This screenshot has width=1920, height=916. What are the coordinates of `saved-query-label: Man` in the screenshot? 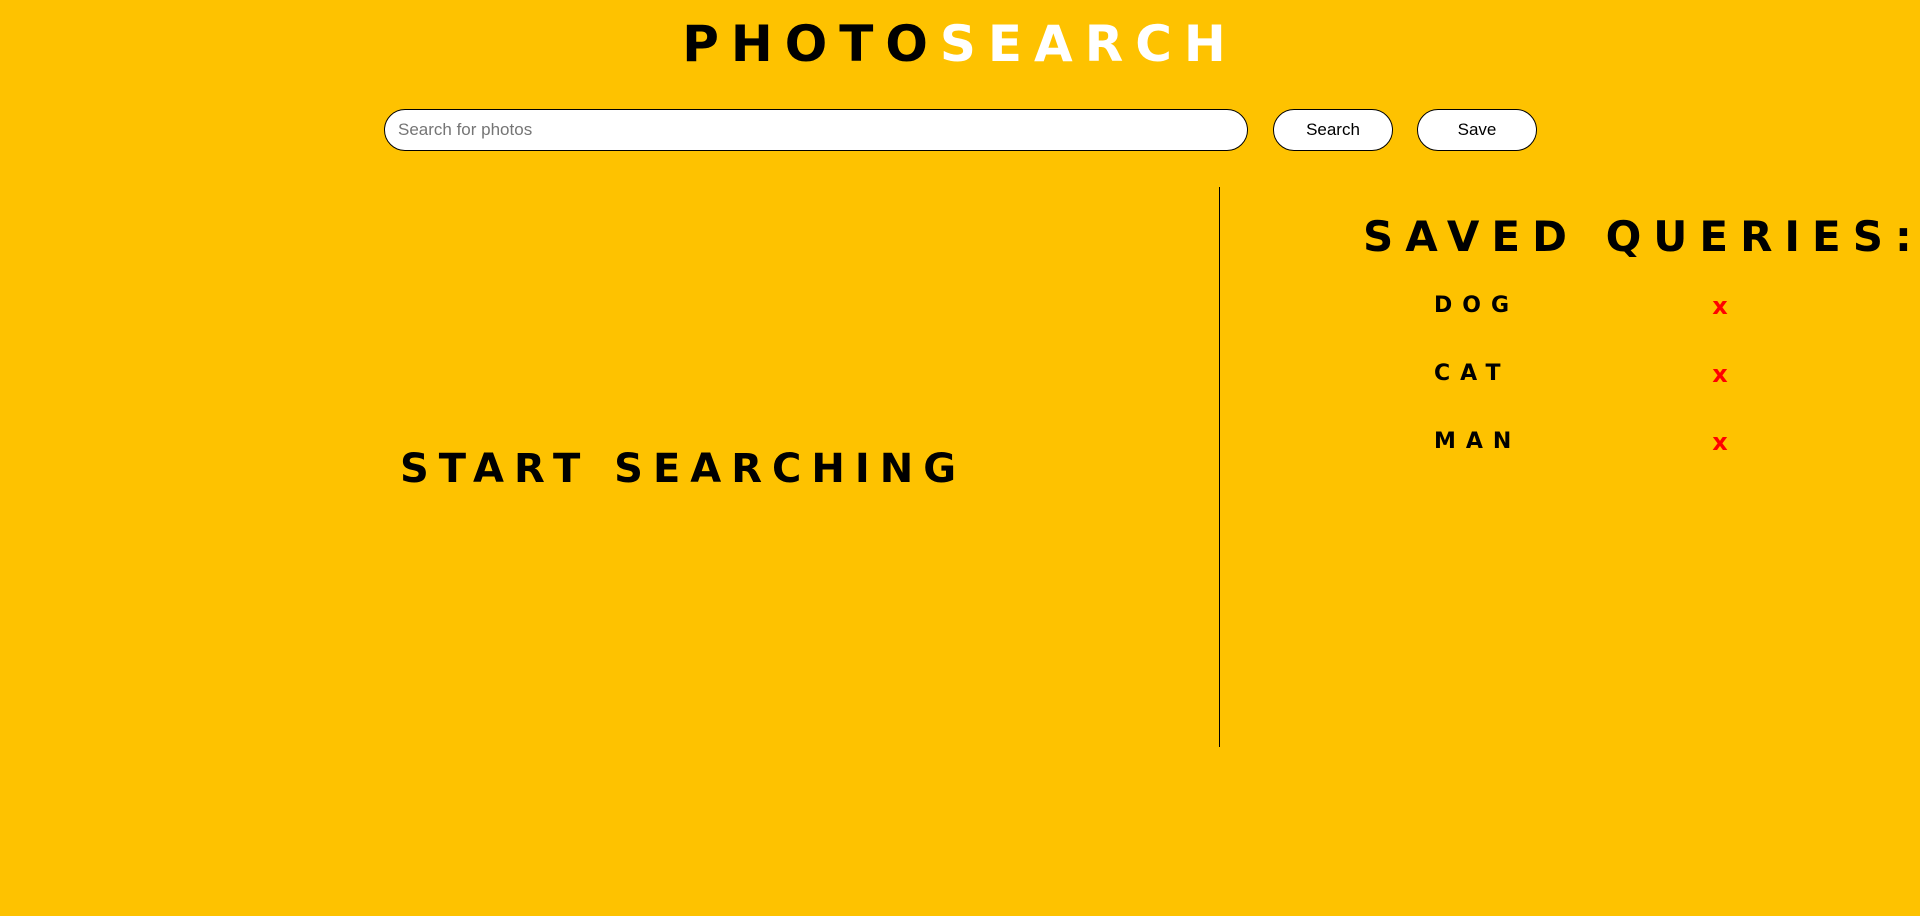 It's located at (1477, 442).